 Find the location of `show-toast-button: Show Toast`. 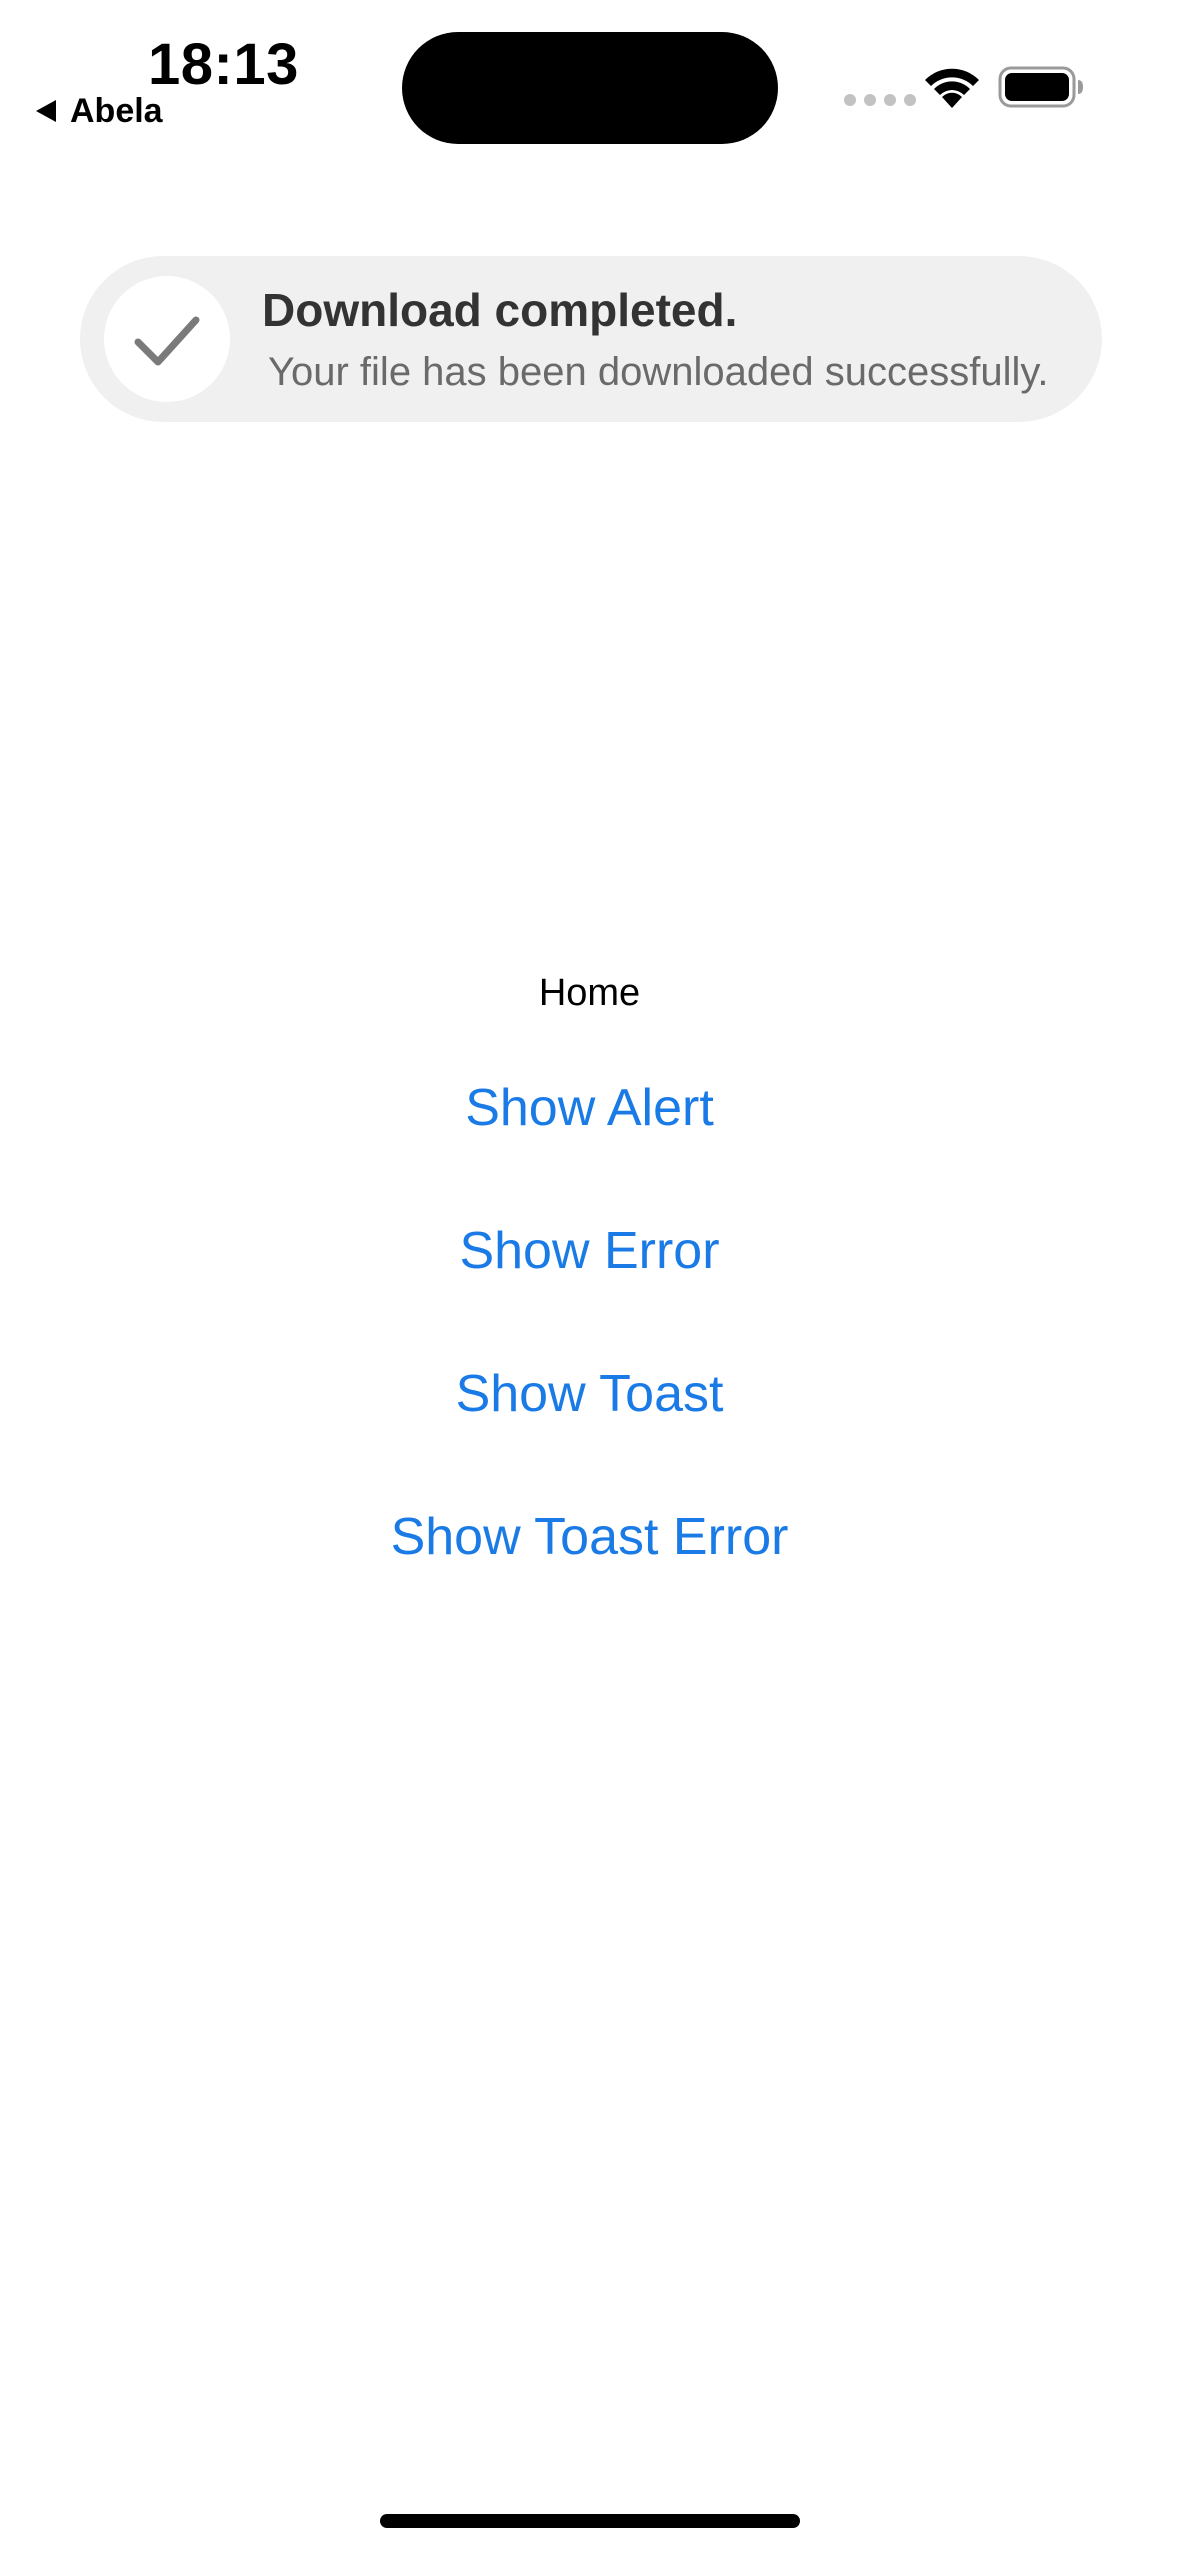

show-toast-button: Show Toast is located at coordinates (589, 1394).